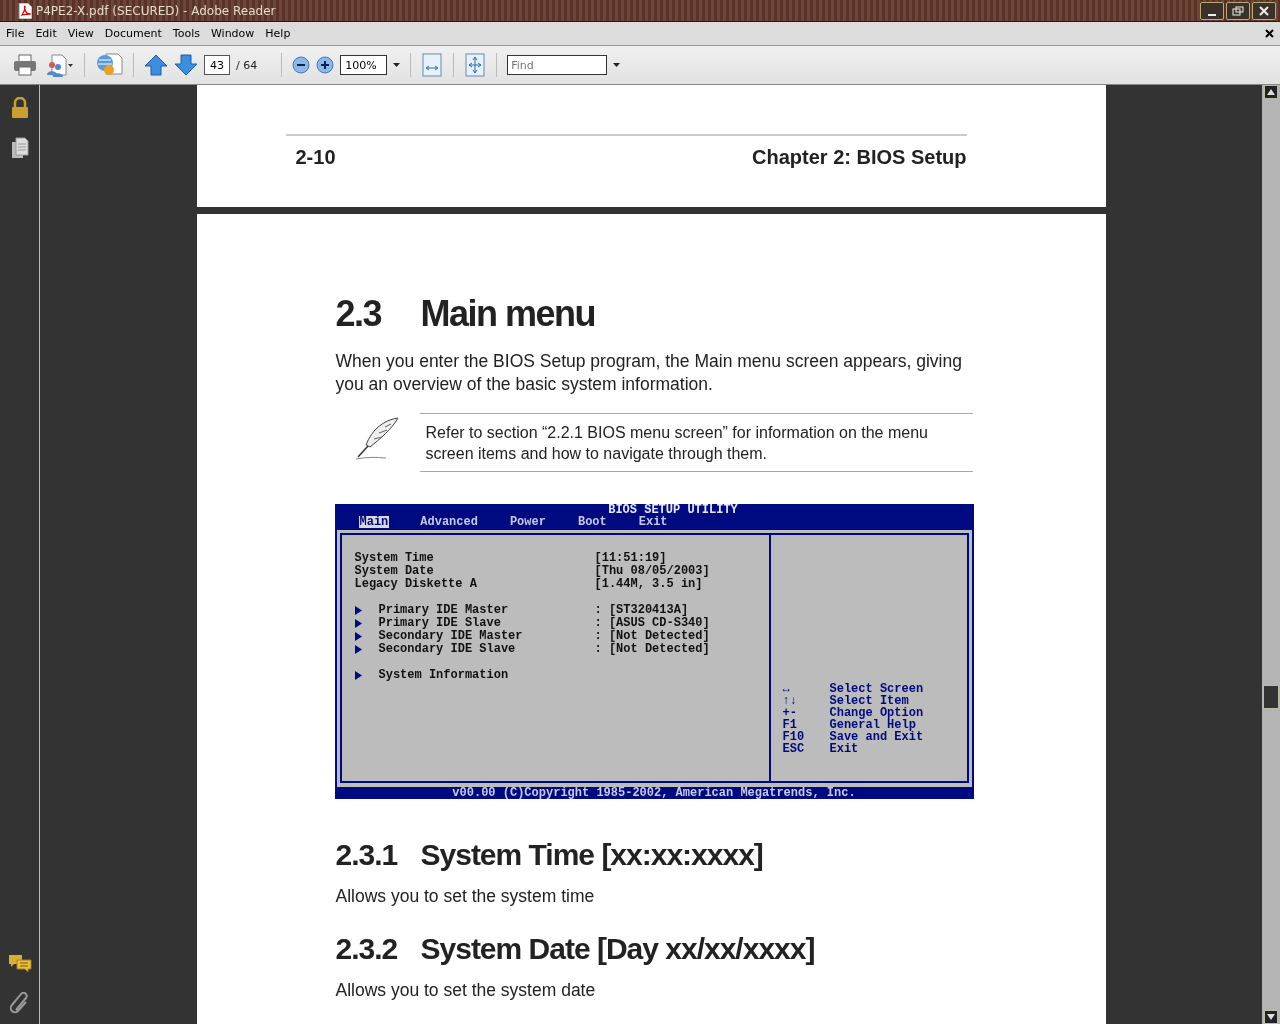 The image size is (1280, 1024). I want to click on section-number: 2.3.1, so click(367, 855).